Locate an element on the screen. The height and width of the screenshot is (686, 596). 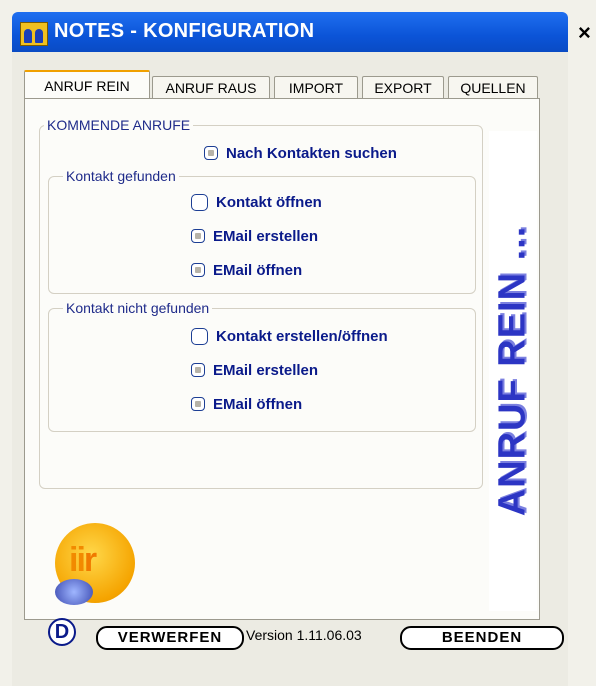
found-open-contact-checkbox is located at coordinates (199, 202).